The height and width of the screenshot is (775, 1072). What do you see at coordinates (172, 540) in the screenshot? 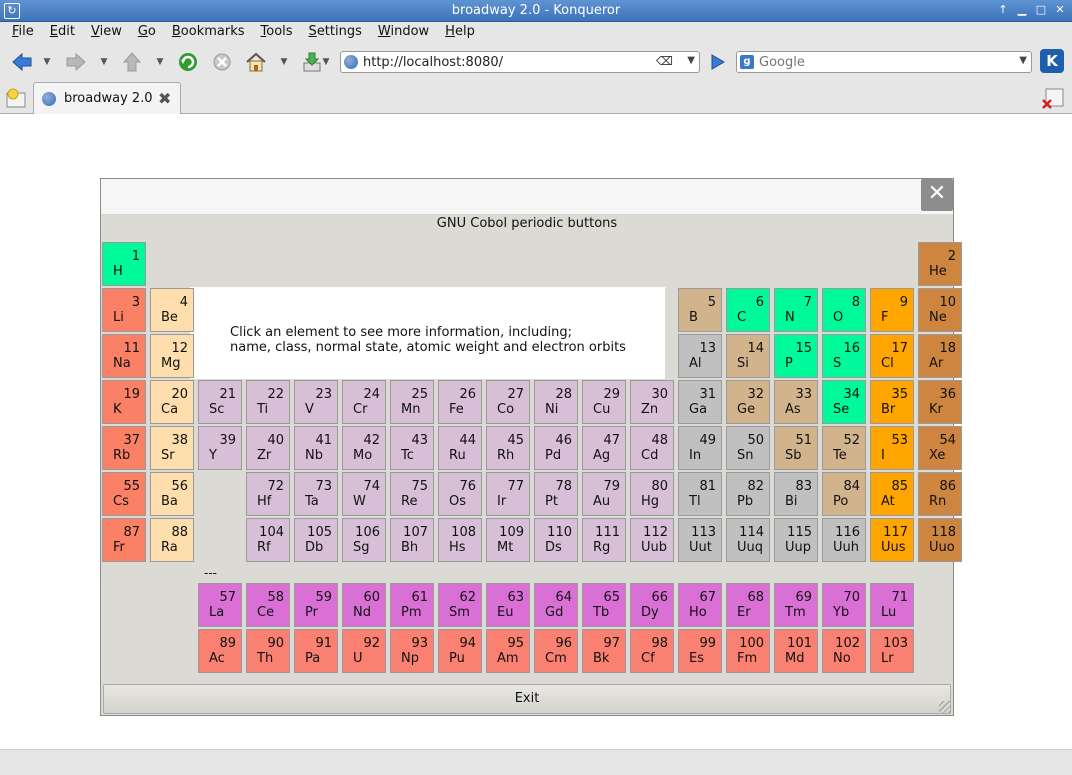
I see `element-button-ra: 88 Ra` at bounding box center [172, 540].